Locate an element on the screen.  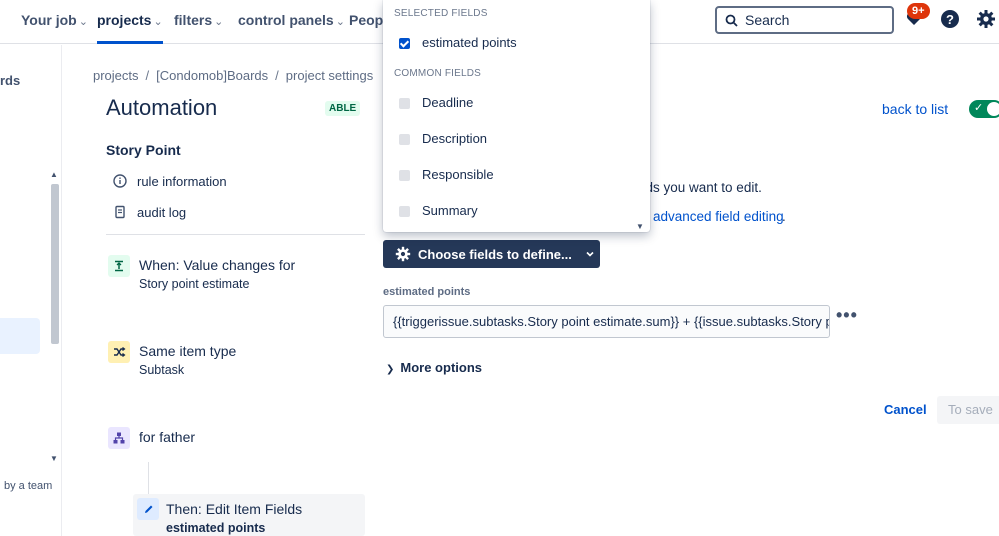
page-title: Automation is located at coordinates (162, 107).